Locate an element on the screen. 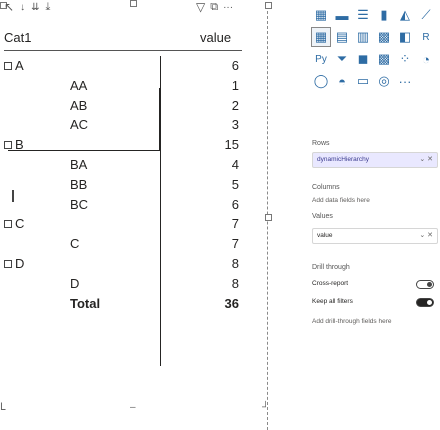 The height and width of the screenshot is (430, 440). row-label: BA is located at coordinates (78, 165).